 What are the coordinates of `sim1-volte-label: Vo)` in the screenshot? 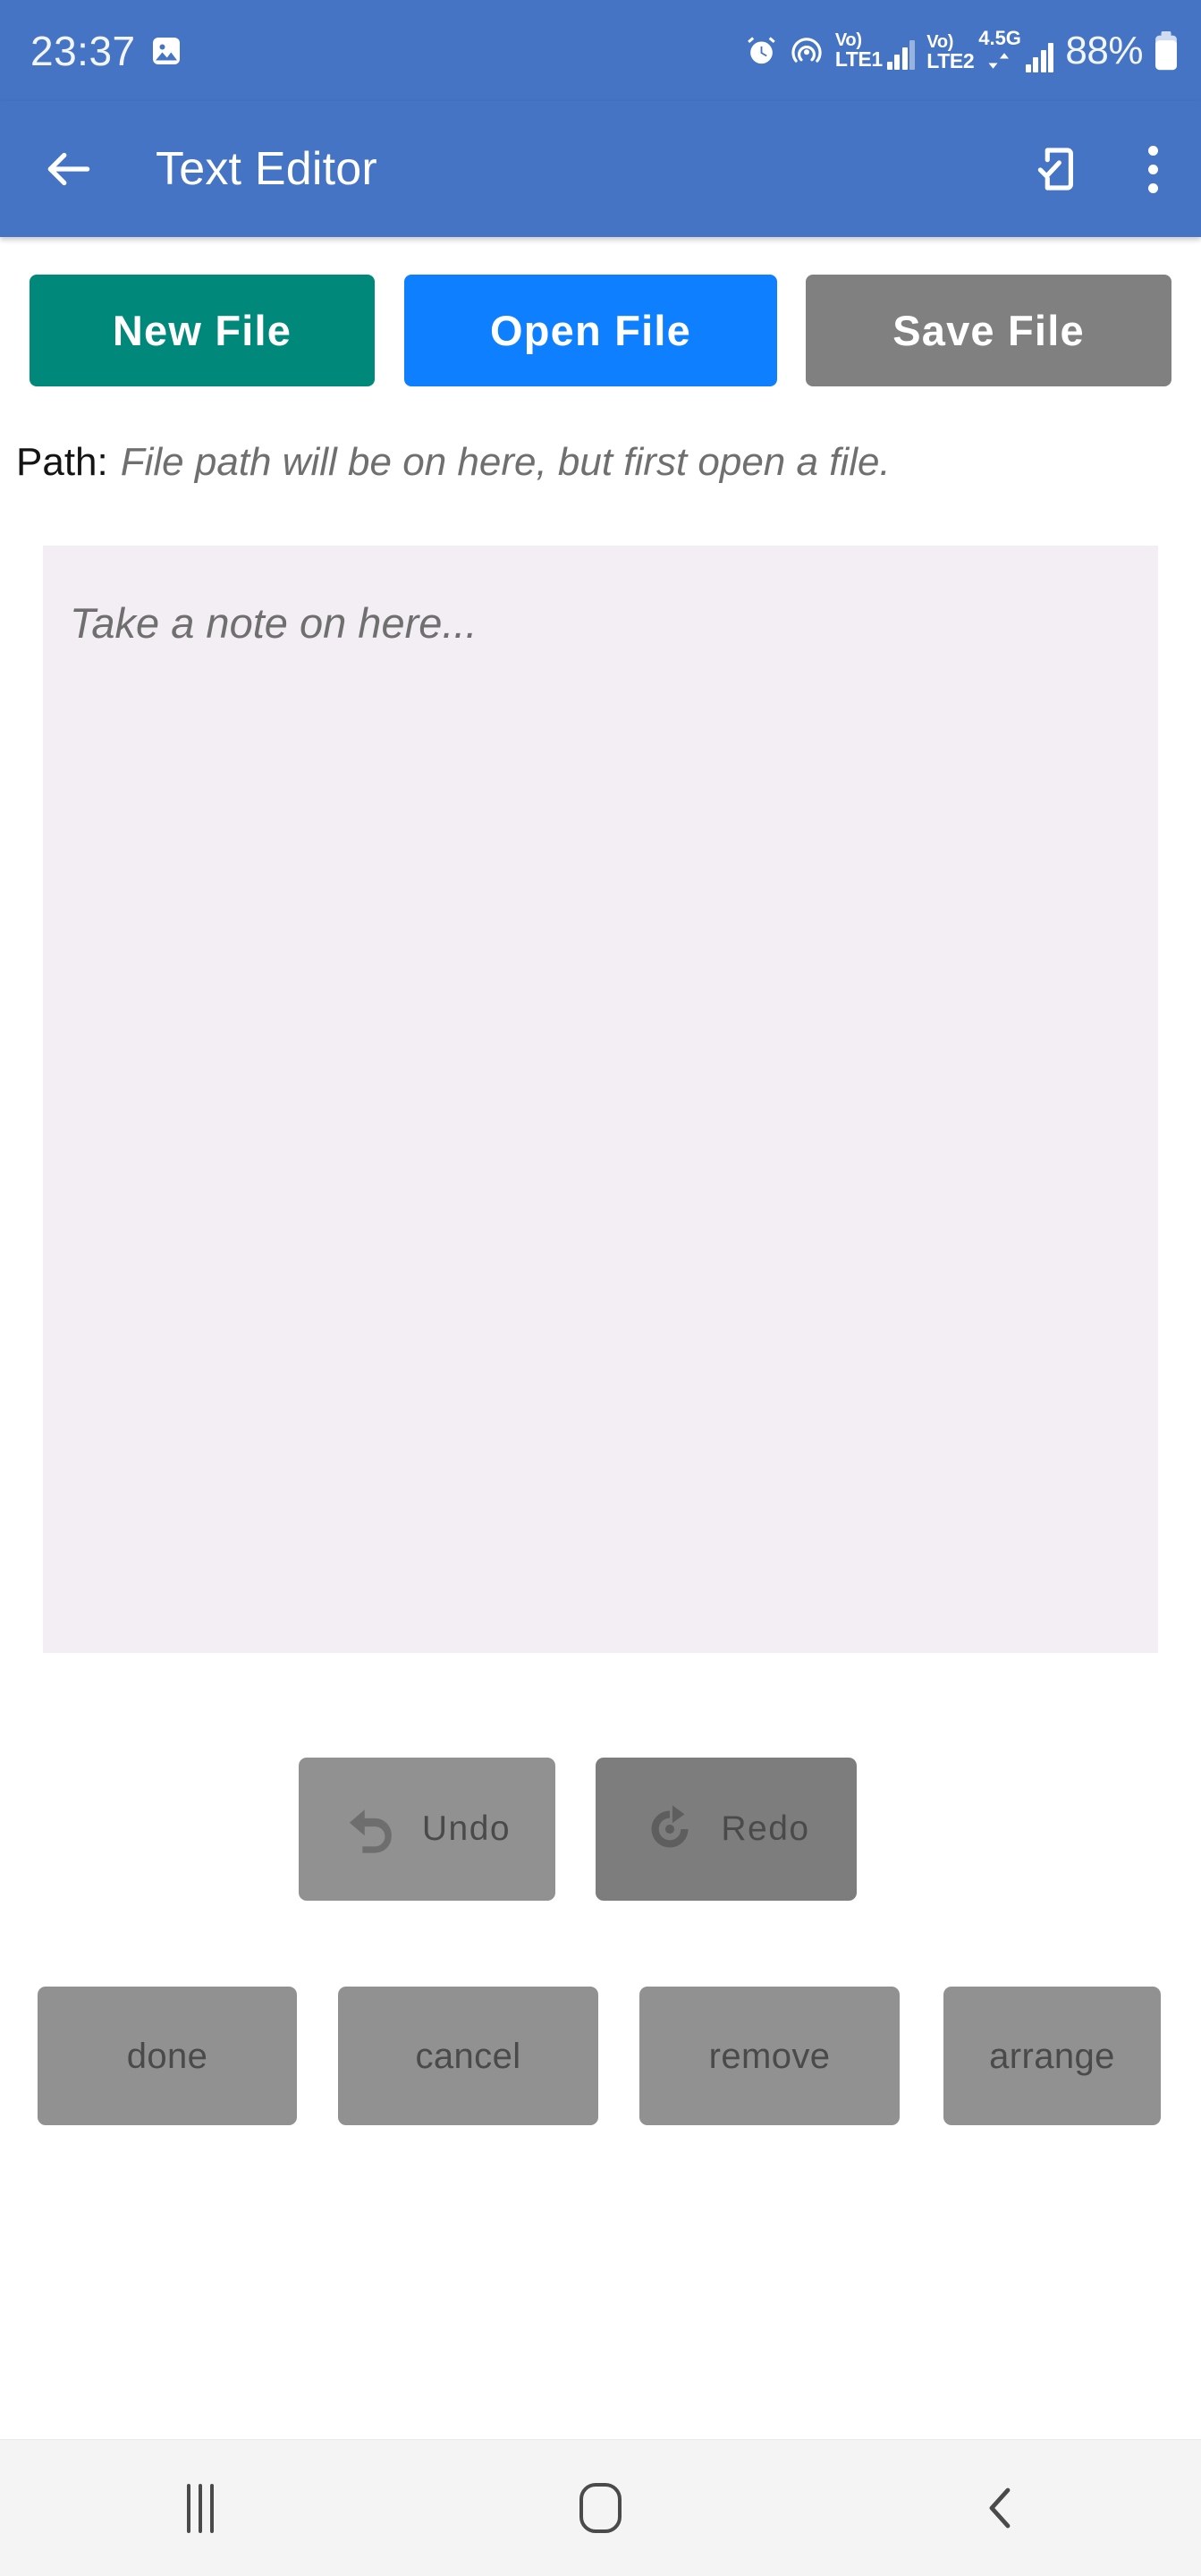 It's located at (848, 40).